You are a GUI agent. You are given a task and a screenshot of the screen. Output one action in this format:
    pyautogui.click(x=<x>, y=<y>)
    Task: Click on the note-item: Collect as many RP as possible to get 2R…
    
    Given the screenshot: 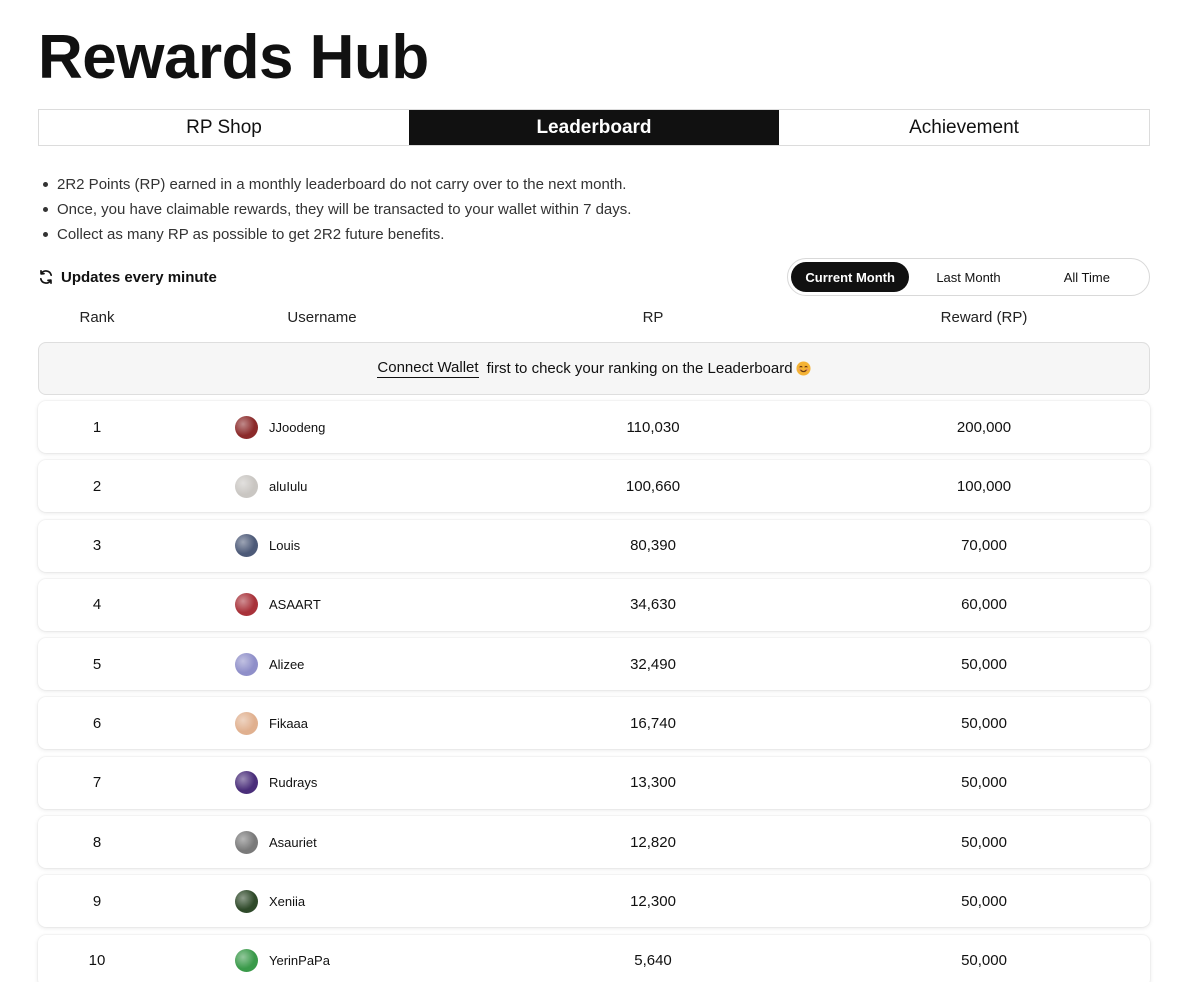 What is the action you would take?
    pyautogui.click(x=336, y=236)
    